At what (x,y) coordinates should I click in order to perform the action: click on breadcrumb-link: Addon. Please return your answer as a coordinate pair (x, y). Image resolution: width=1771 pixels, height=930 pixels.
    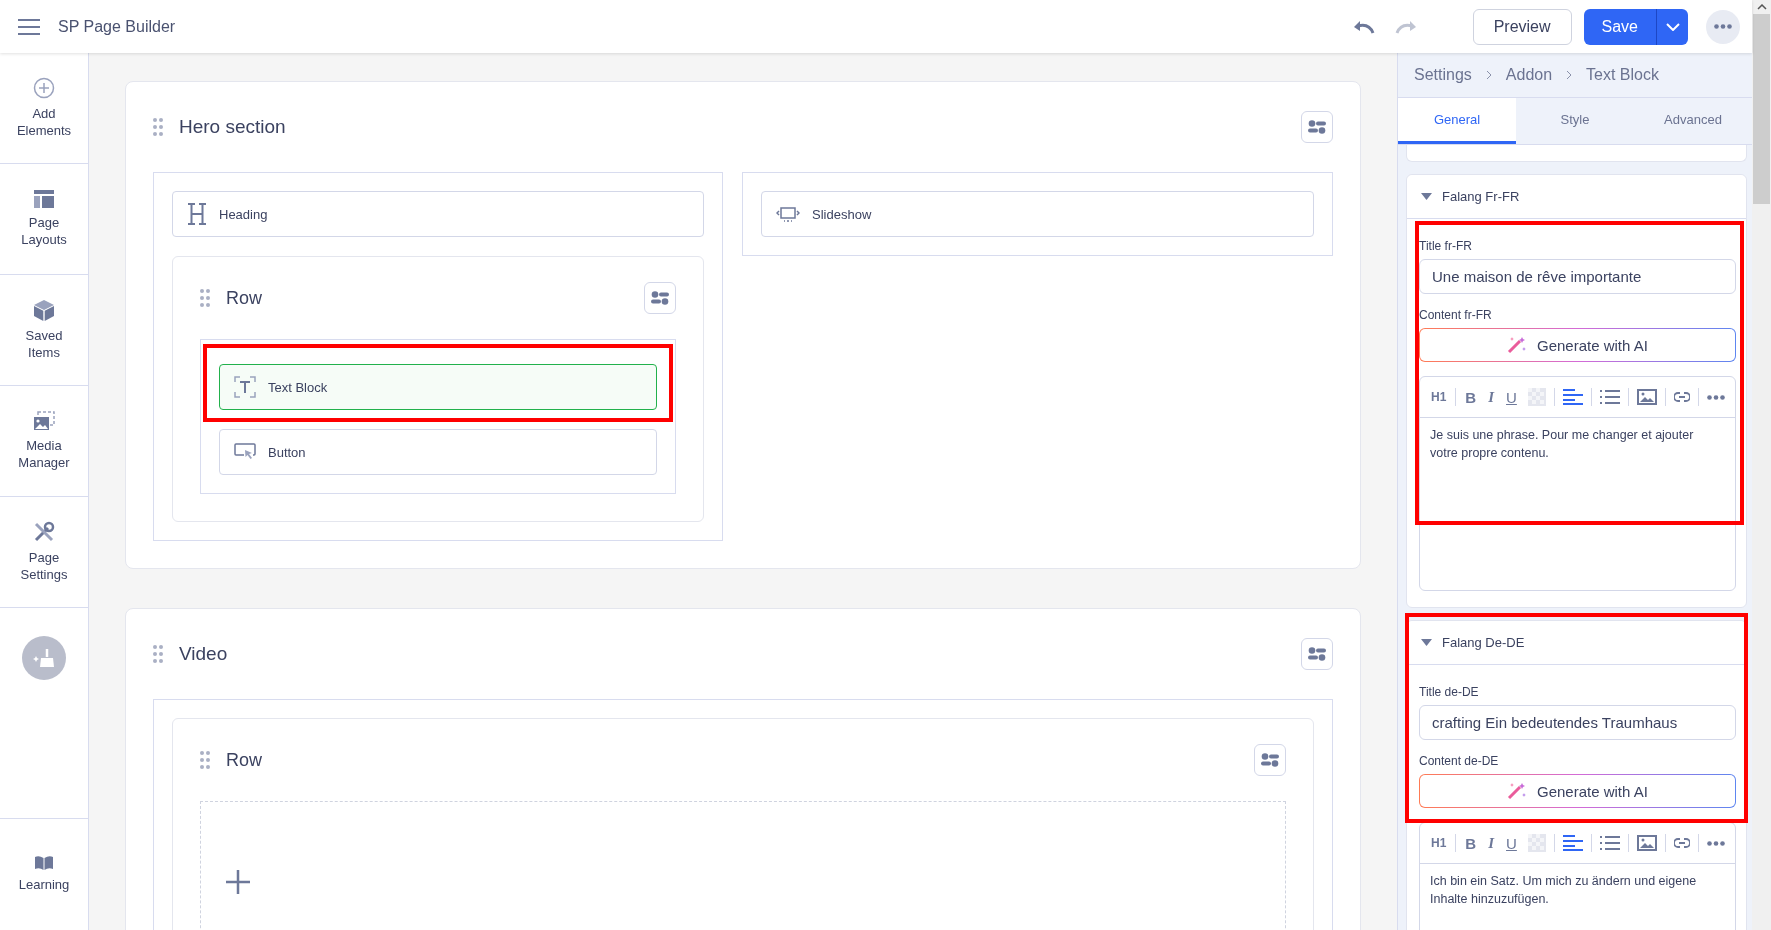
    Looking at the image, I should click on (1529, 75).